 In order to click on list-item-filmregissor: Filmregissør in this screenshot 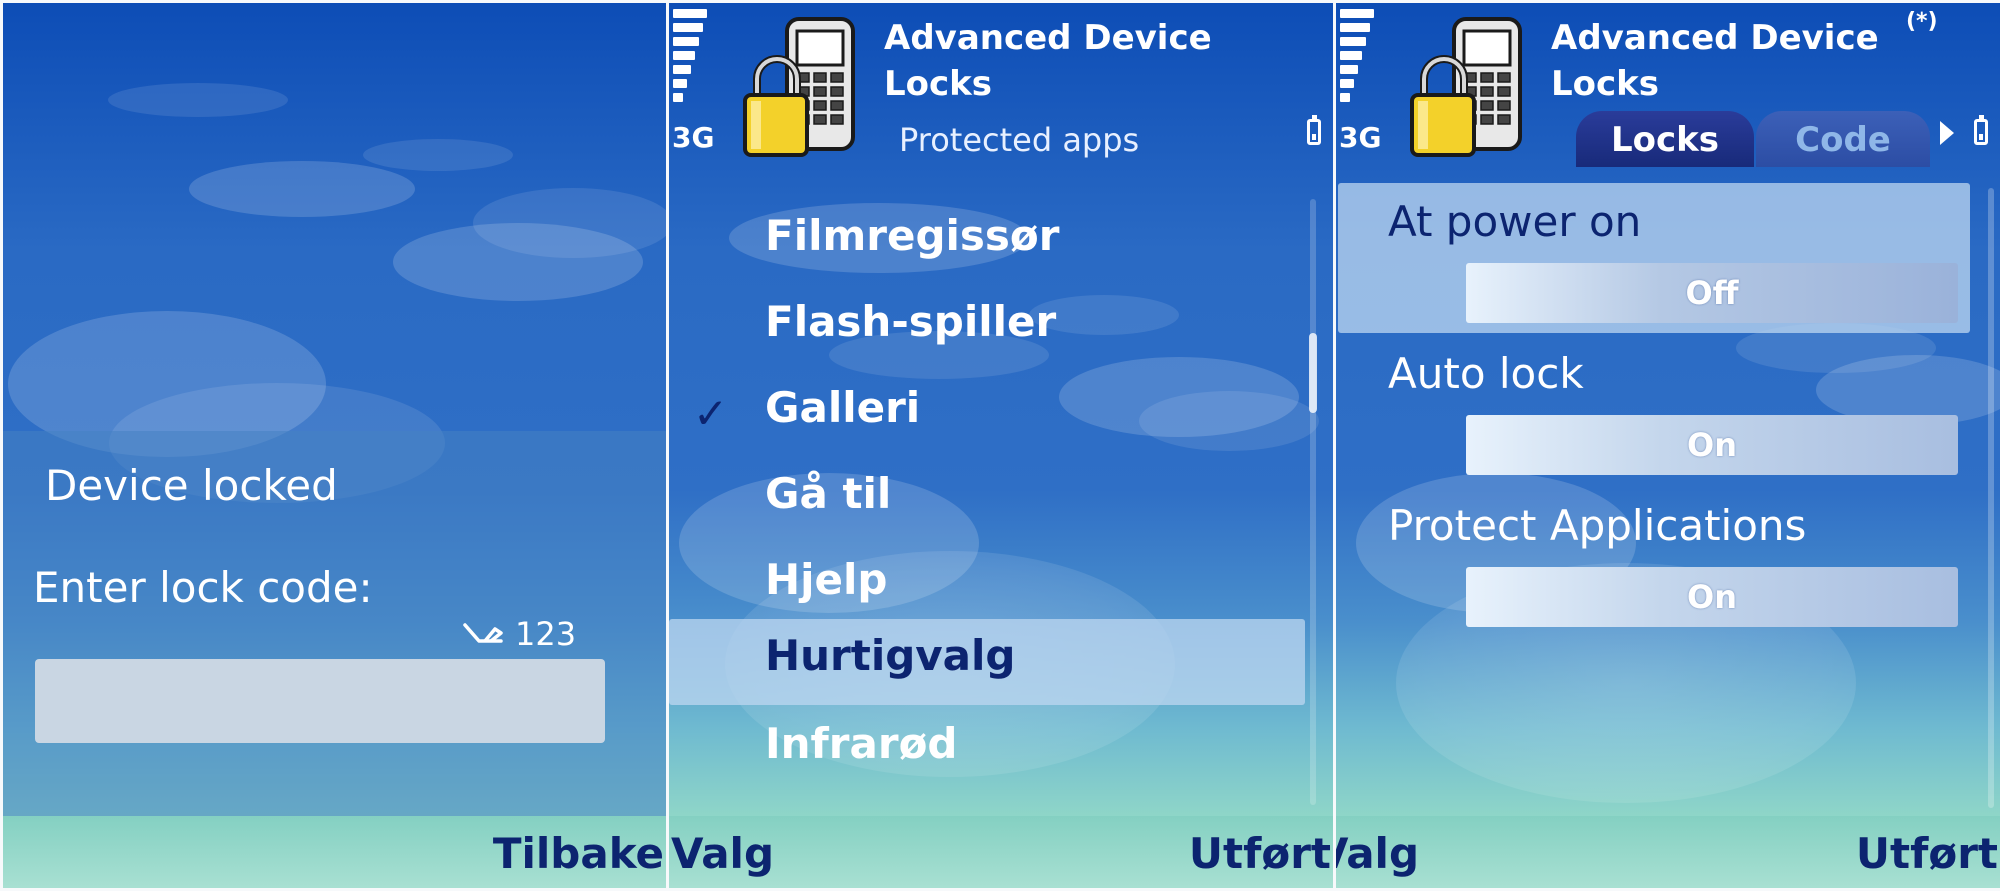, I will do `click(987, 242)`.